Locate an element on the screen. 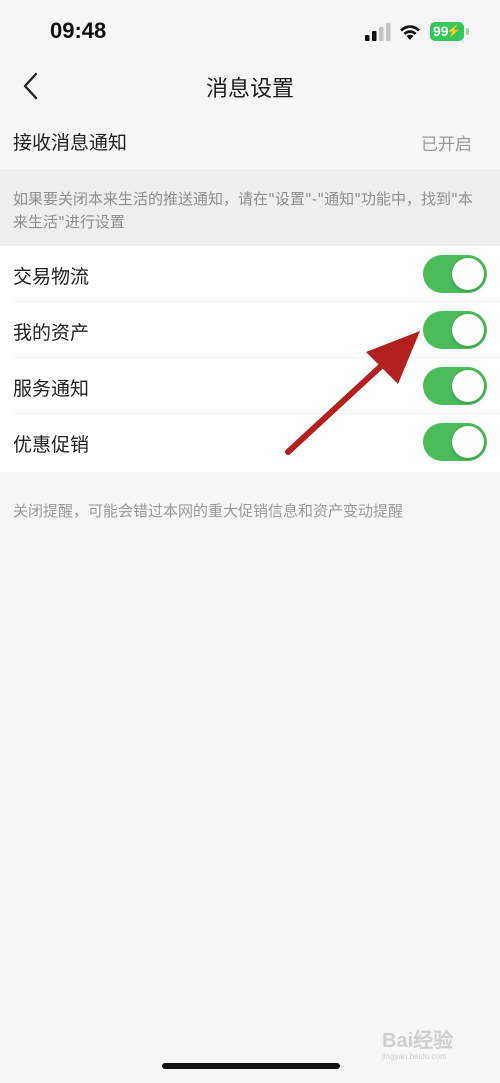 This screenshot has height=1083, width=500. watermark-text: Bai经验 is located at coordinates (418, 1041).